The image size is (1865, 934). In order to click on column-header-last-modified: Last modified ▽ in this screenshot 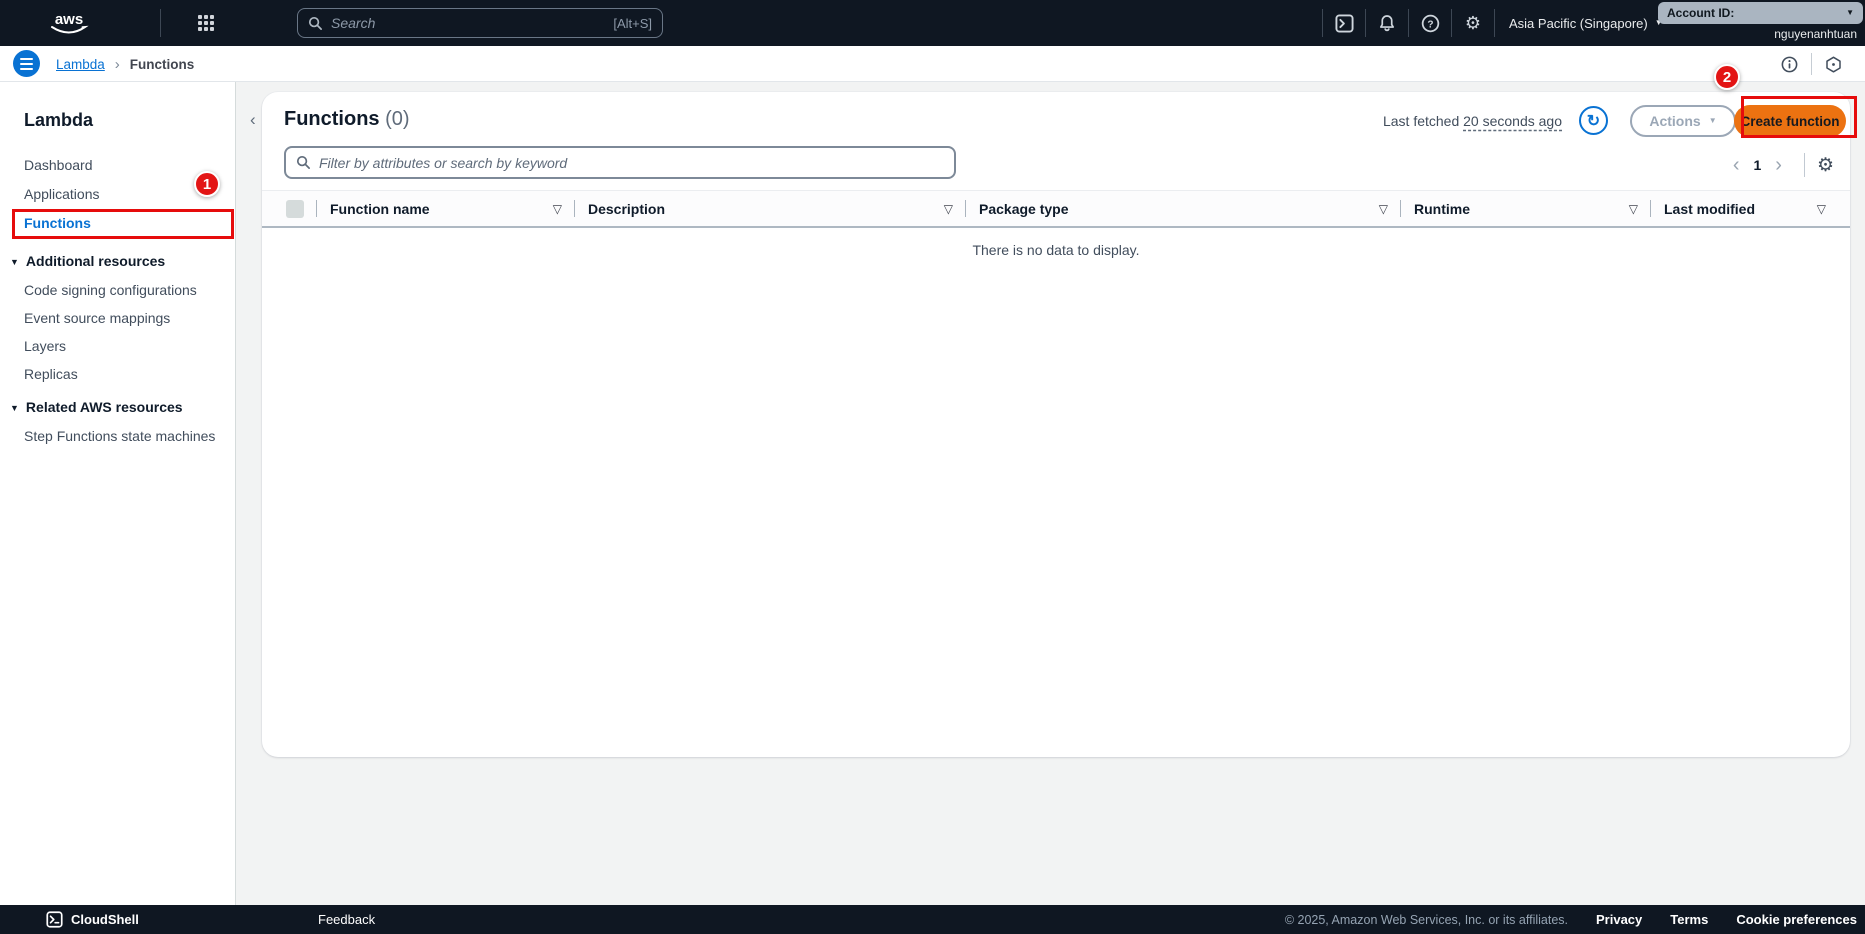, I will do `click(1750, 208)`.